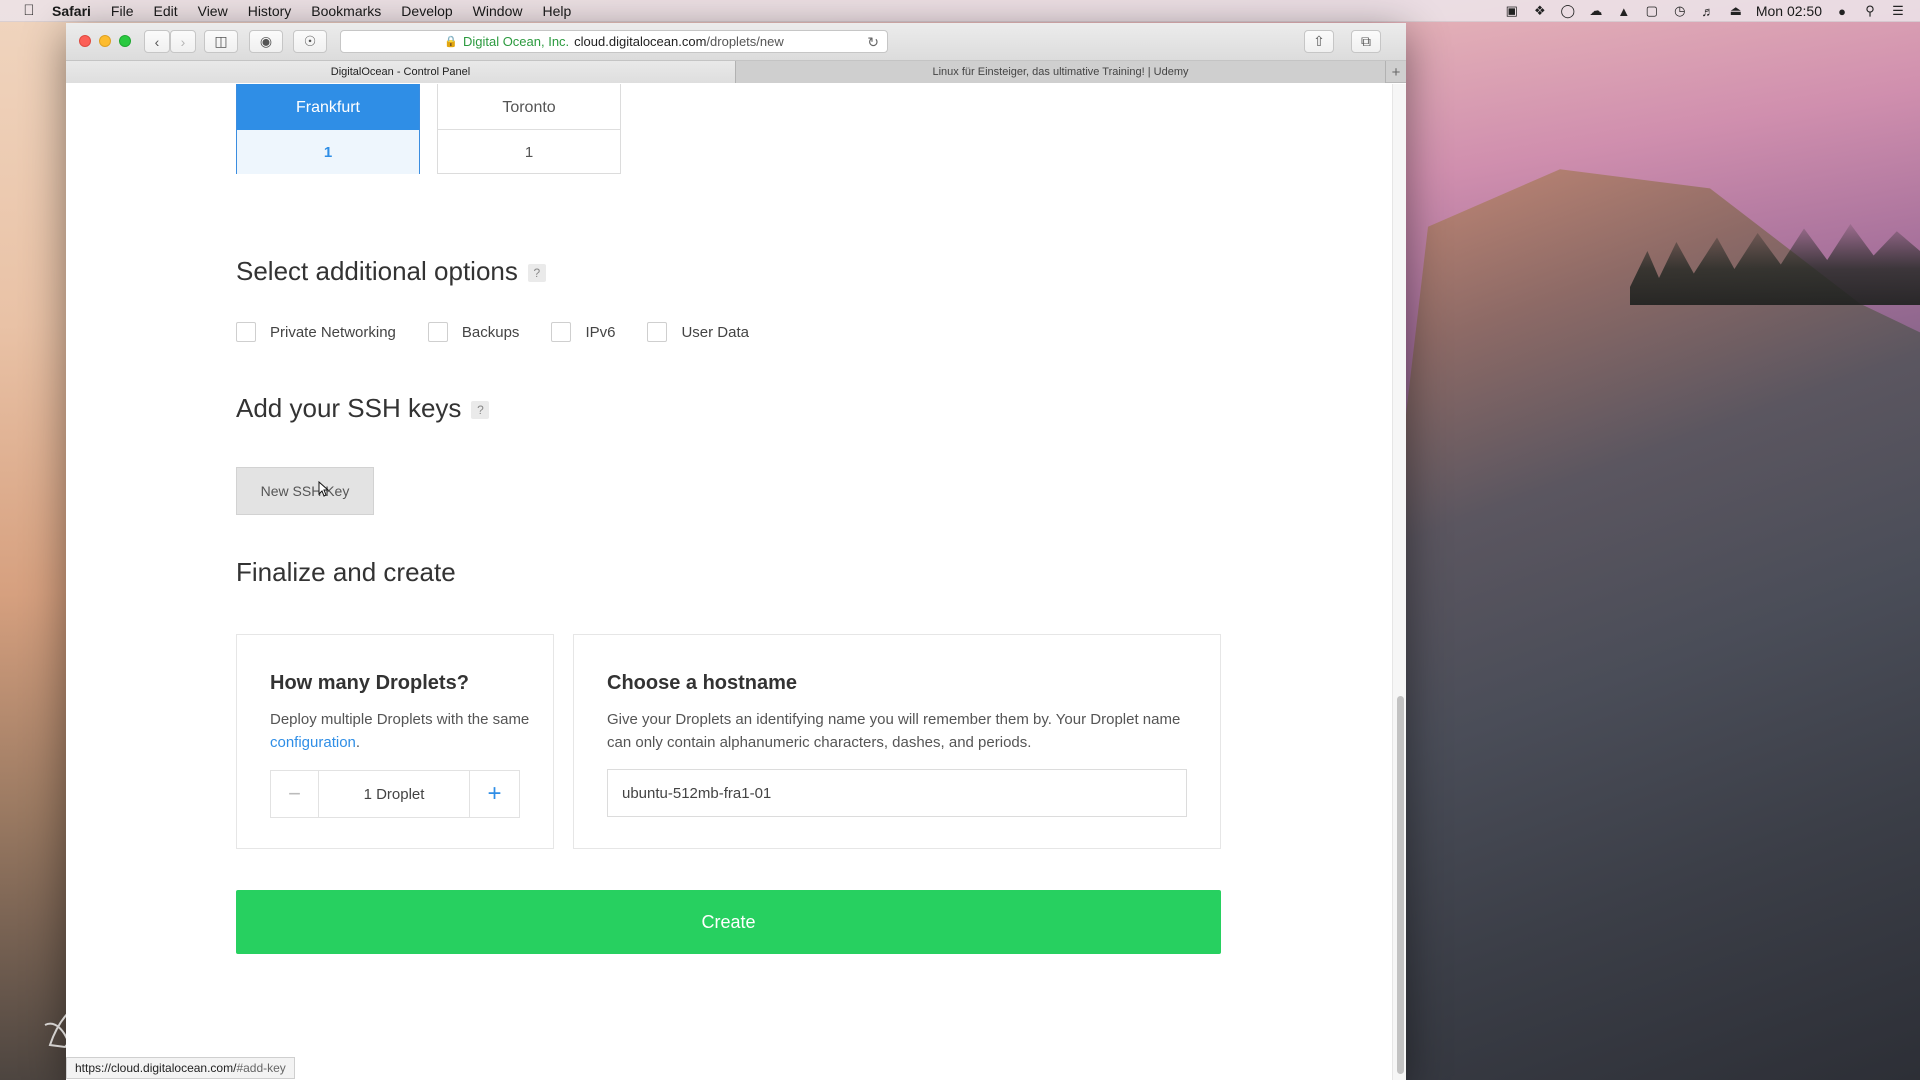 The height and width of the screenshot is (1080, 1920). I want to click on clock: Mon 02:50, so click(1789, 11).